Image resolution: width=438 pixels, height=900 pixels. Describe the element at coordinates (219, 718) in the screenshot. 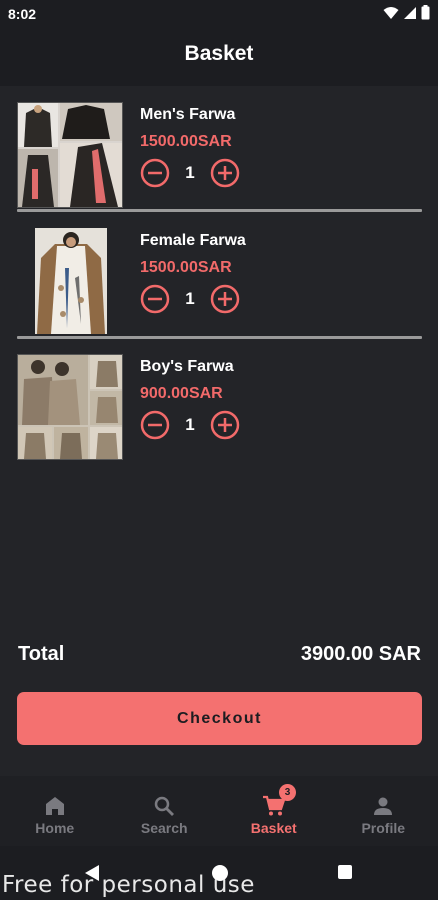

I see `checkout-button: Checkout` at that location.